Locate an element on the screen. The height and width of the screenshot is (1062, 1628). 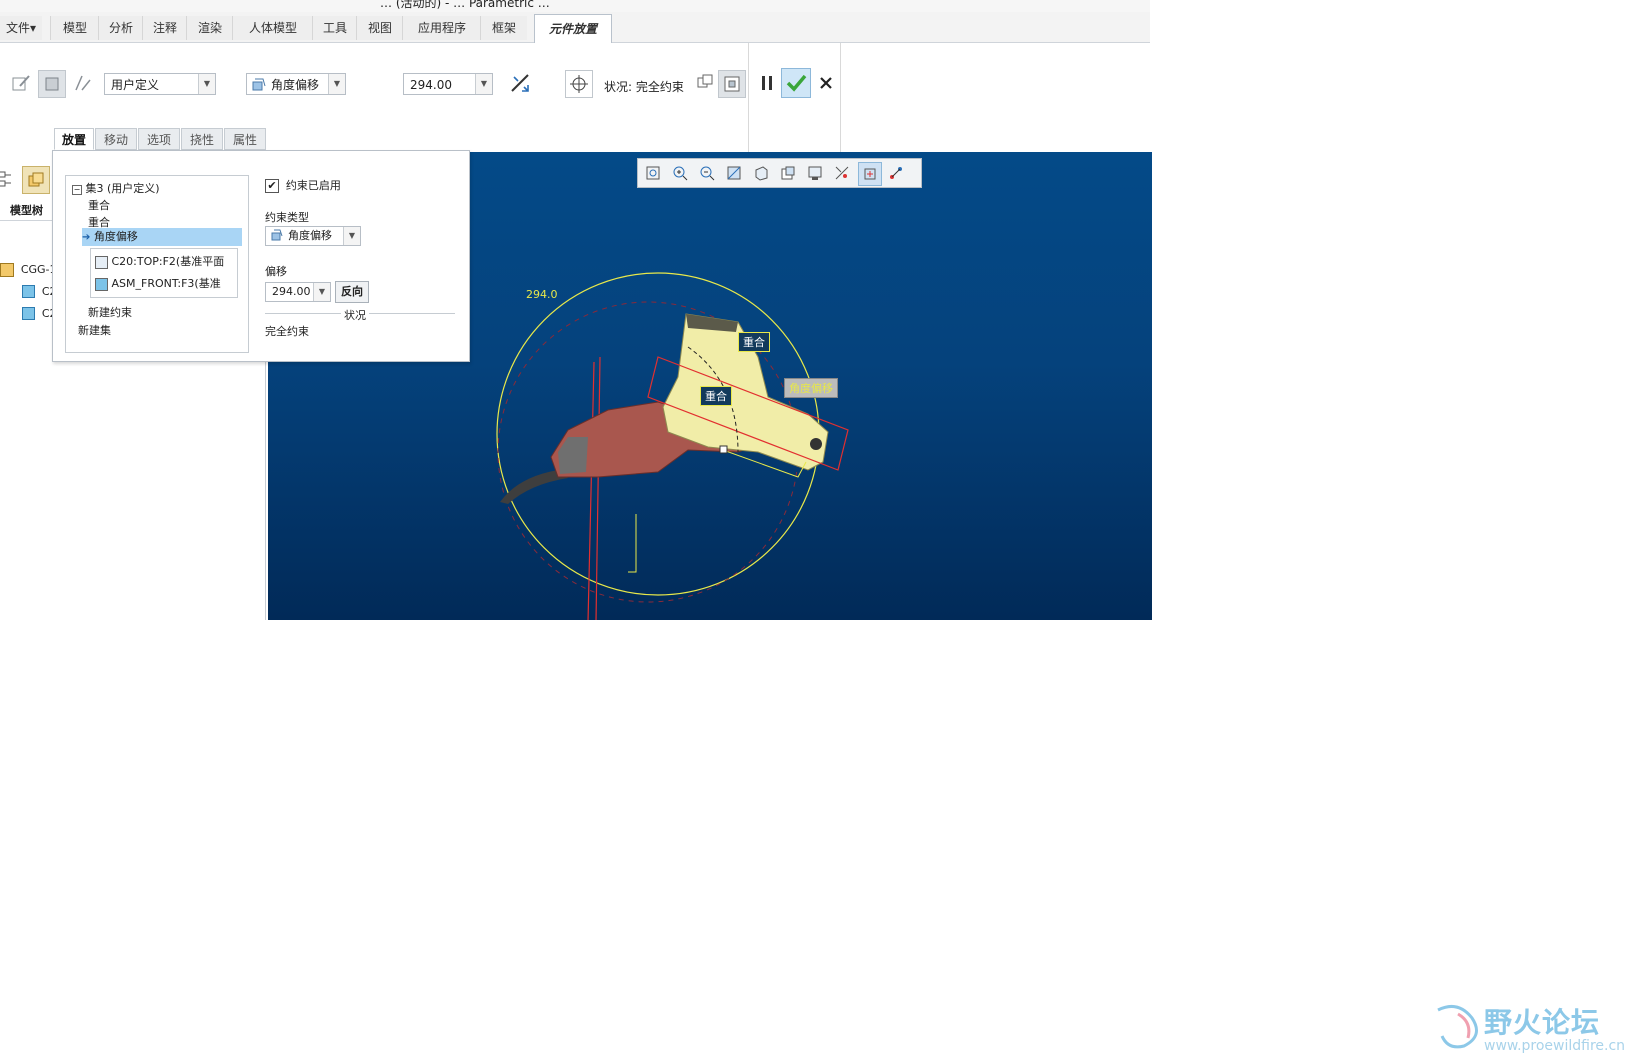
zoom-in-icon is located at coordinates (680, 173).